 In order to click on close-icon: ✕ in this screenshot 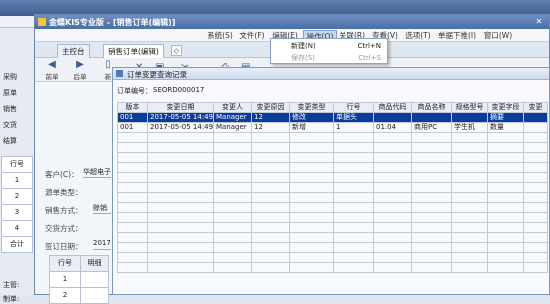, I will do `click(539, 22)`.